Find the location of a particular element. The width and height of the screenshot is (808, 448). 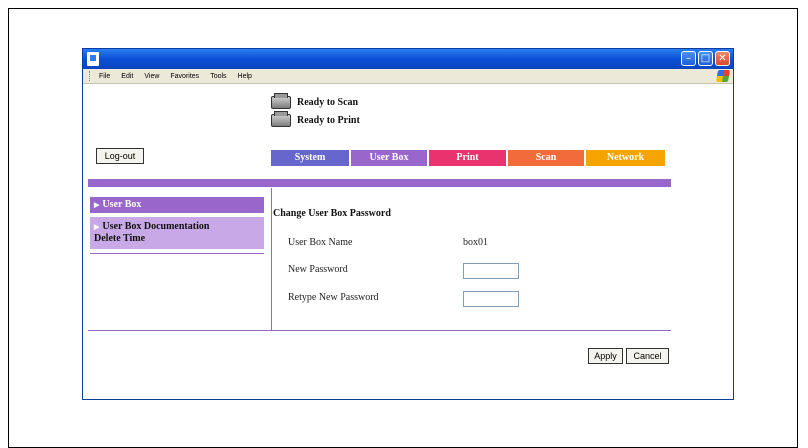

browser-icon is located at coordinates (93, 59).